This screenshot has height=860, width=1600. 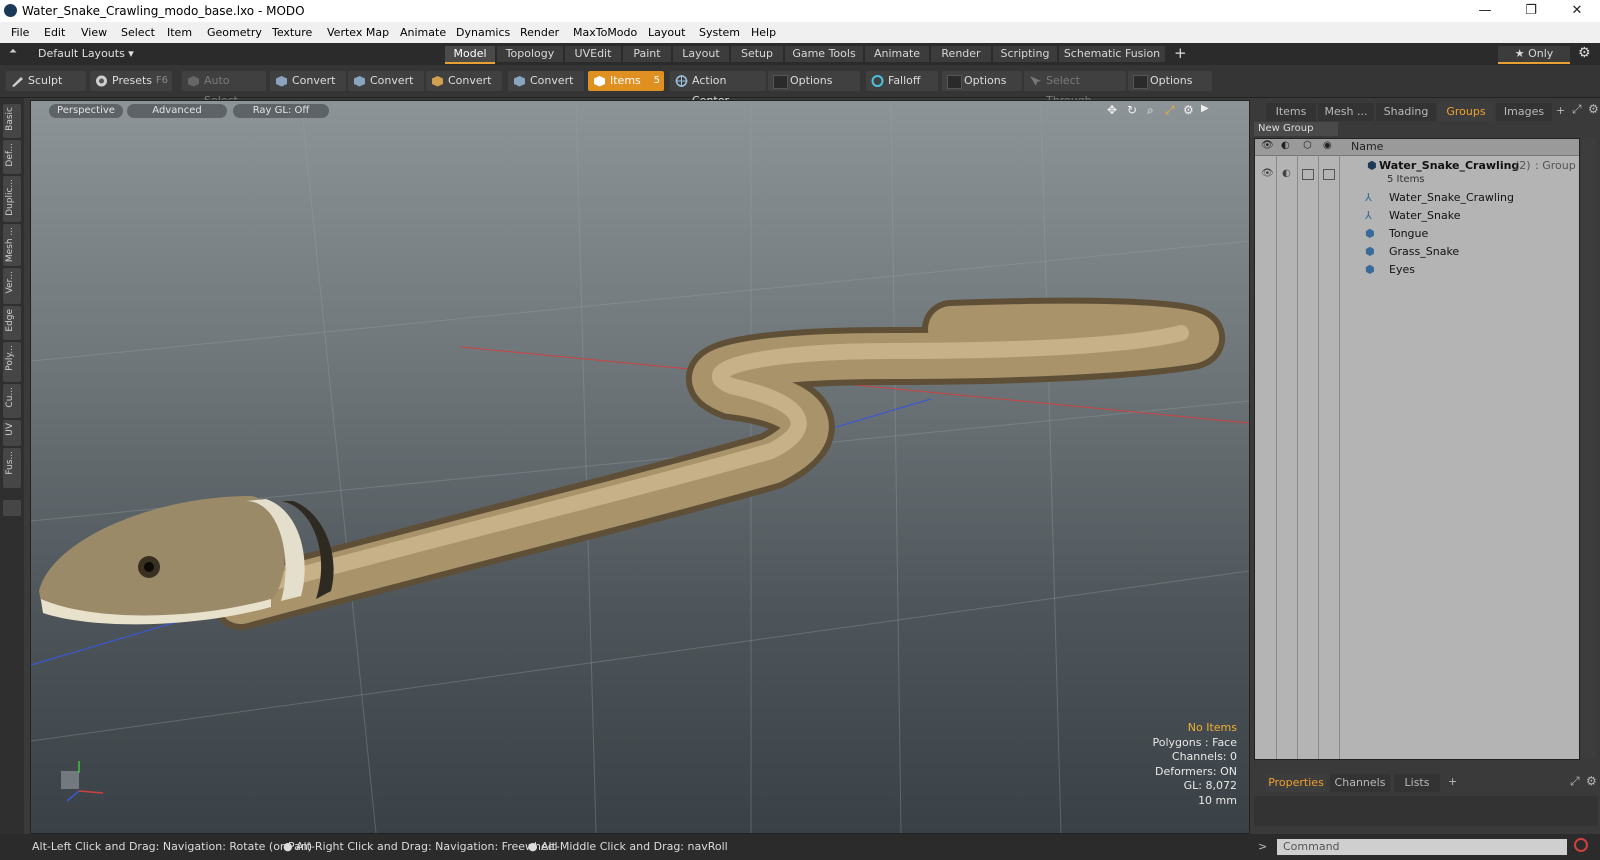 What do you see at coordinates (1075, 89) in the screenshot?
I see `select-through-button: Select Through` at bounding box center [1075, 89].